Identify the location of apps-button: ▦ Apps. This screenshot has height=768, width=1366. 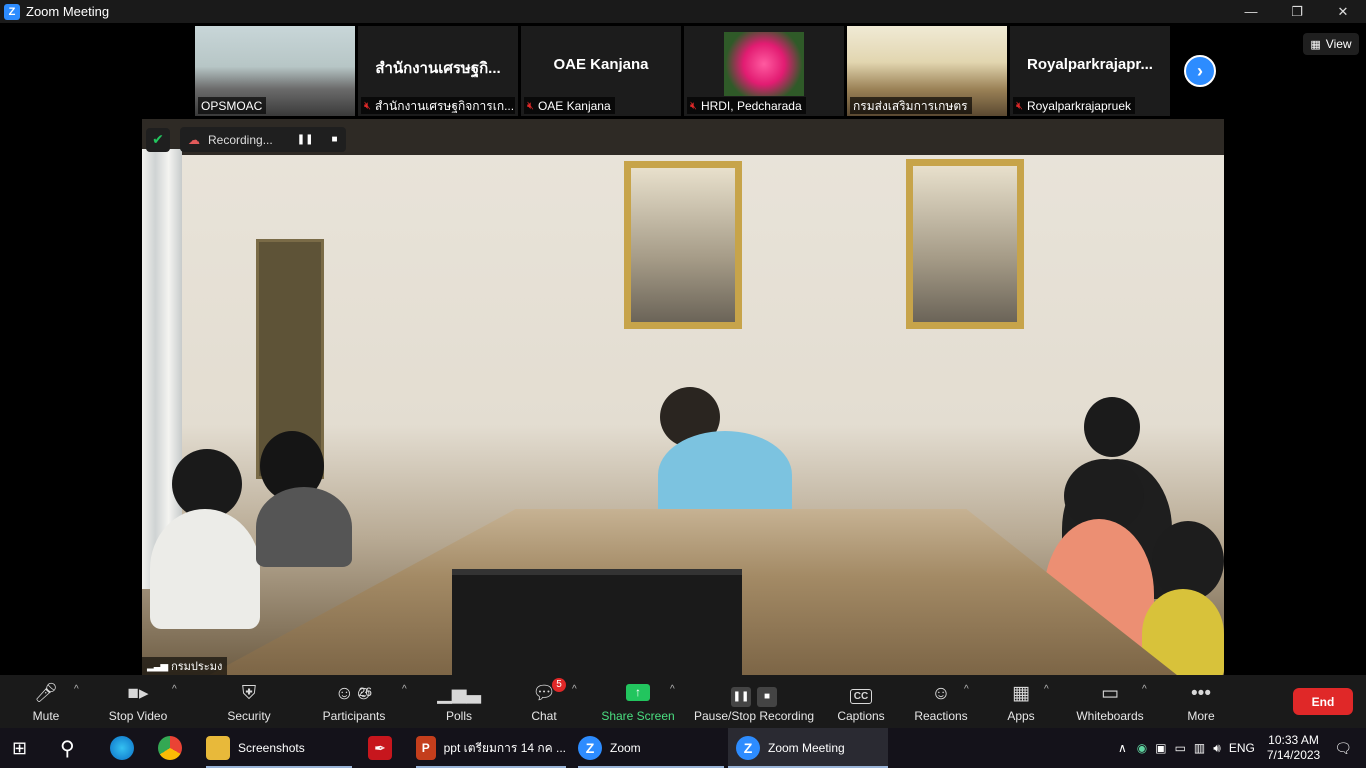
(1021, 702).